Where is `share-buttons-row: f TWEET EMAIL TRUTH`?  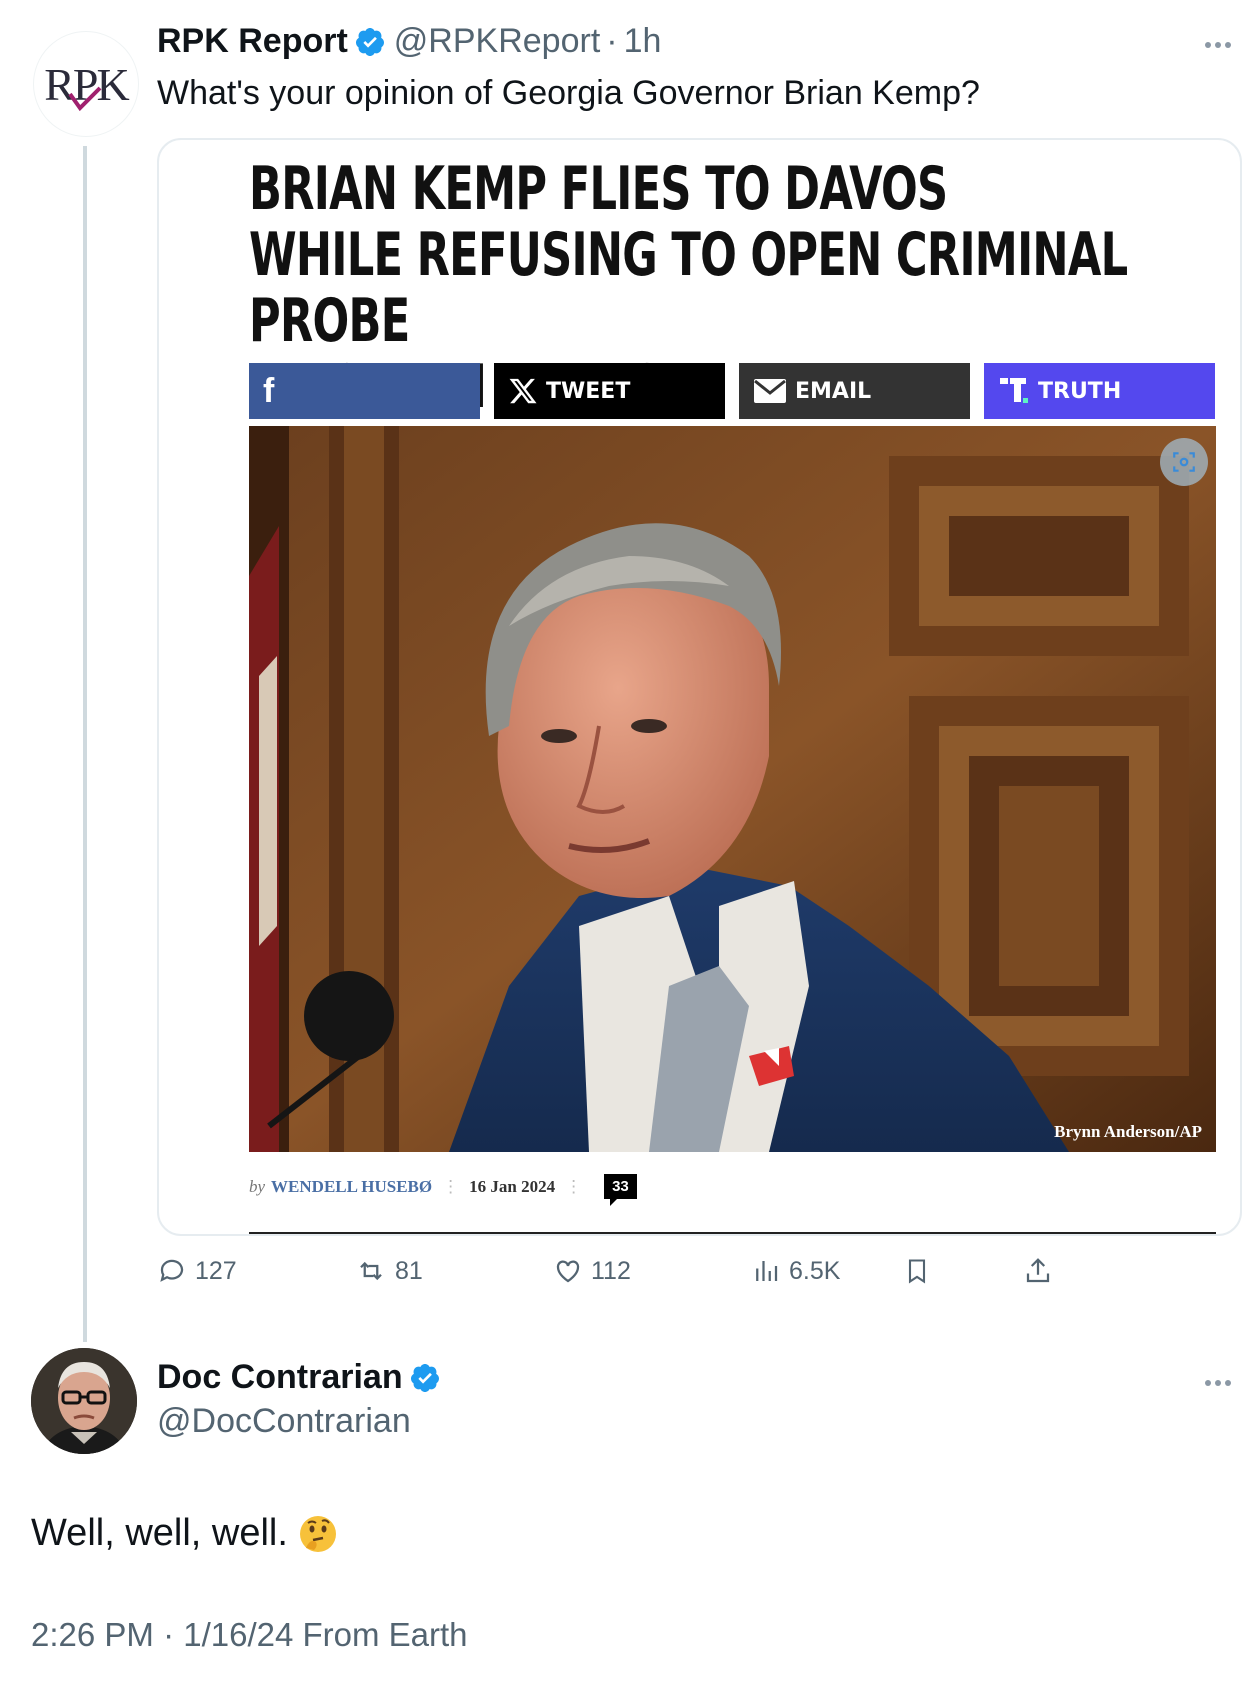 share-buttons-row: f TWEET EMAIL TRUTH is located at coordinates (732, 391).